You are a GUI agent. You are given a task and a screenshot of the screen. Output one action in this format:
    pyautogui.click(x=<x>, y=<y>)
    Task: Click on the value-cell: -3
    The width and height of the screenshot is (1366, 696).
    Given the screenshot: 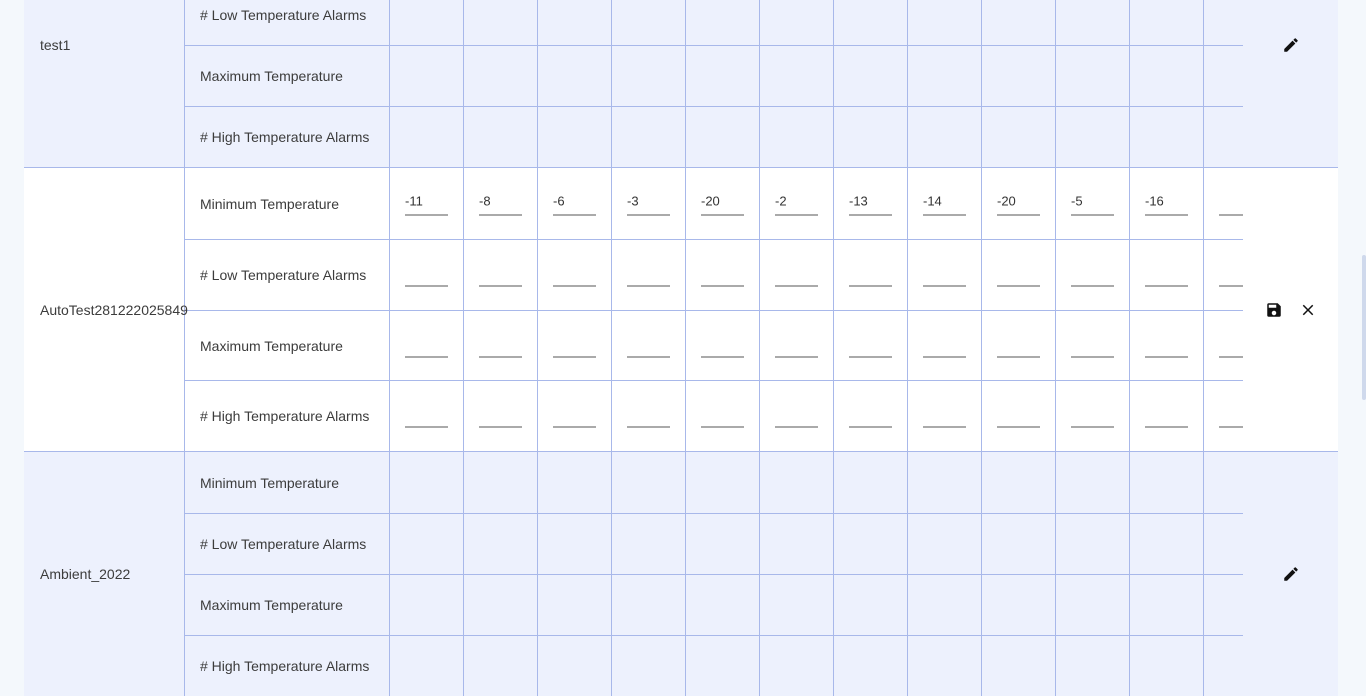 What is the action you would take?
    pyautogui.click(x=649, y=203)
    